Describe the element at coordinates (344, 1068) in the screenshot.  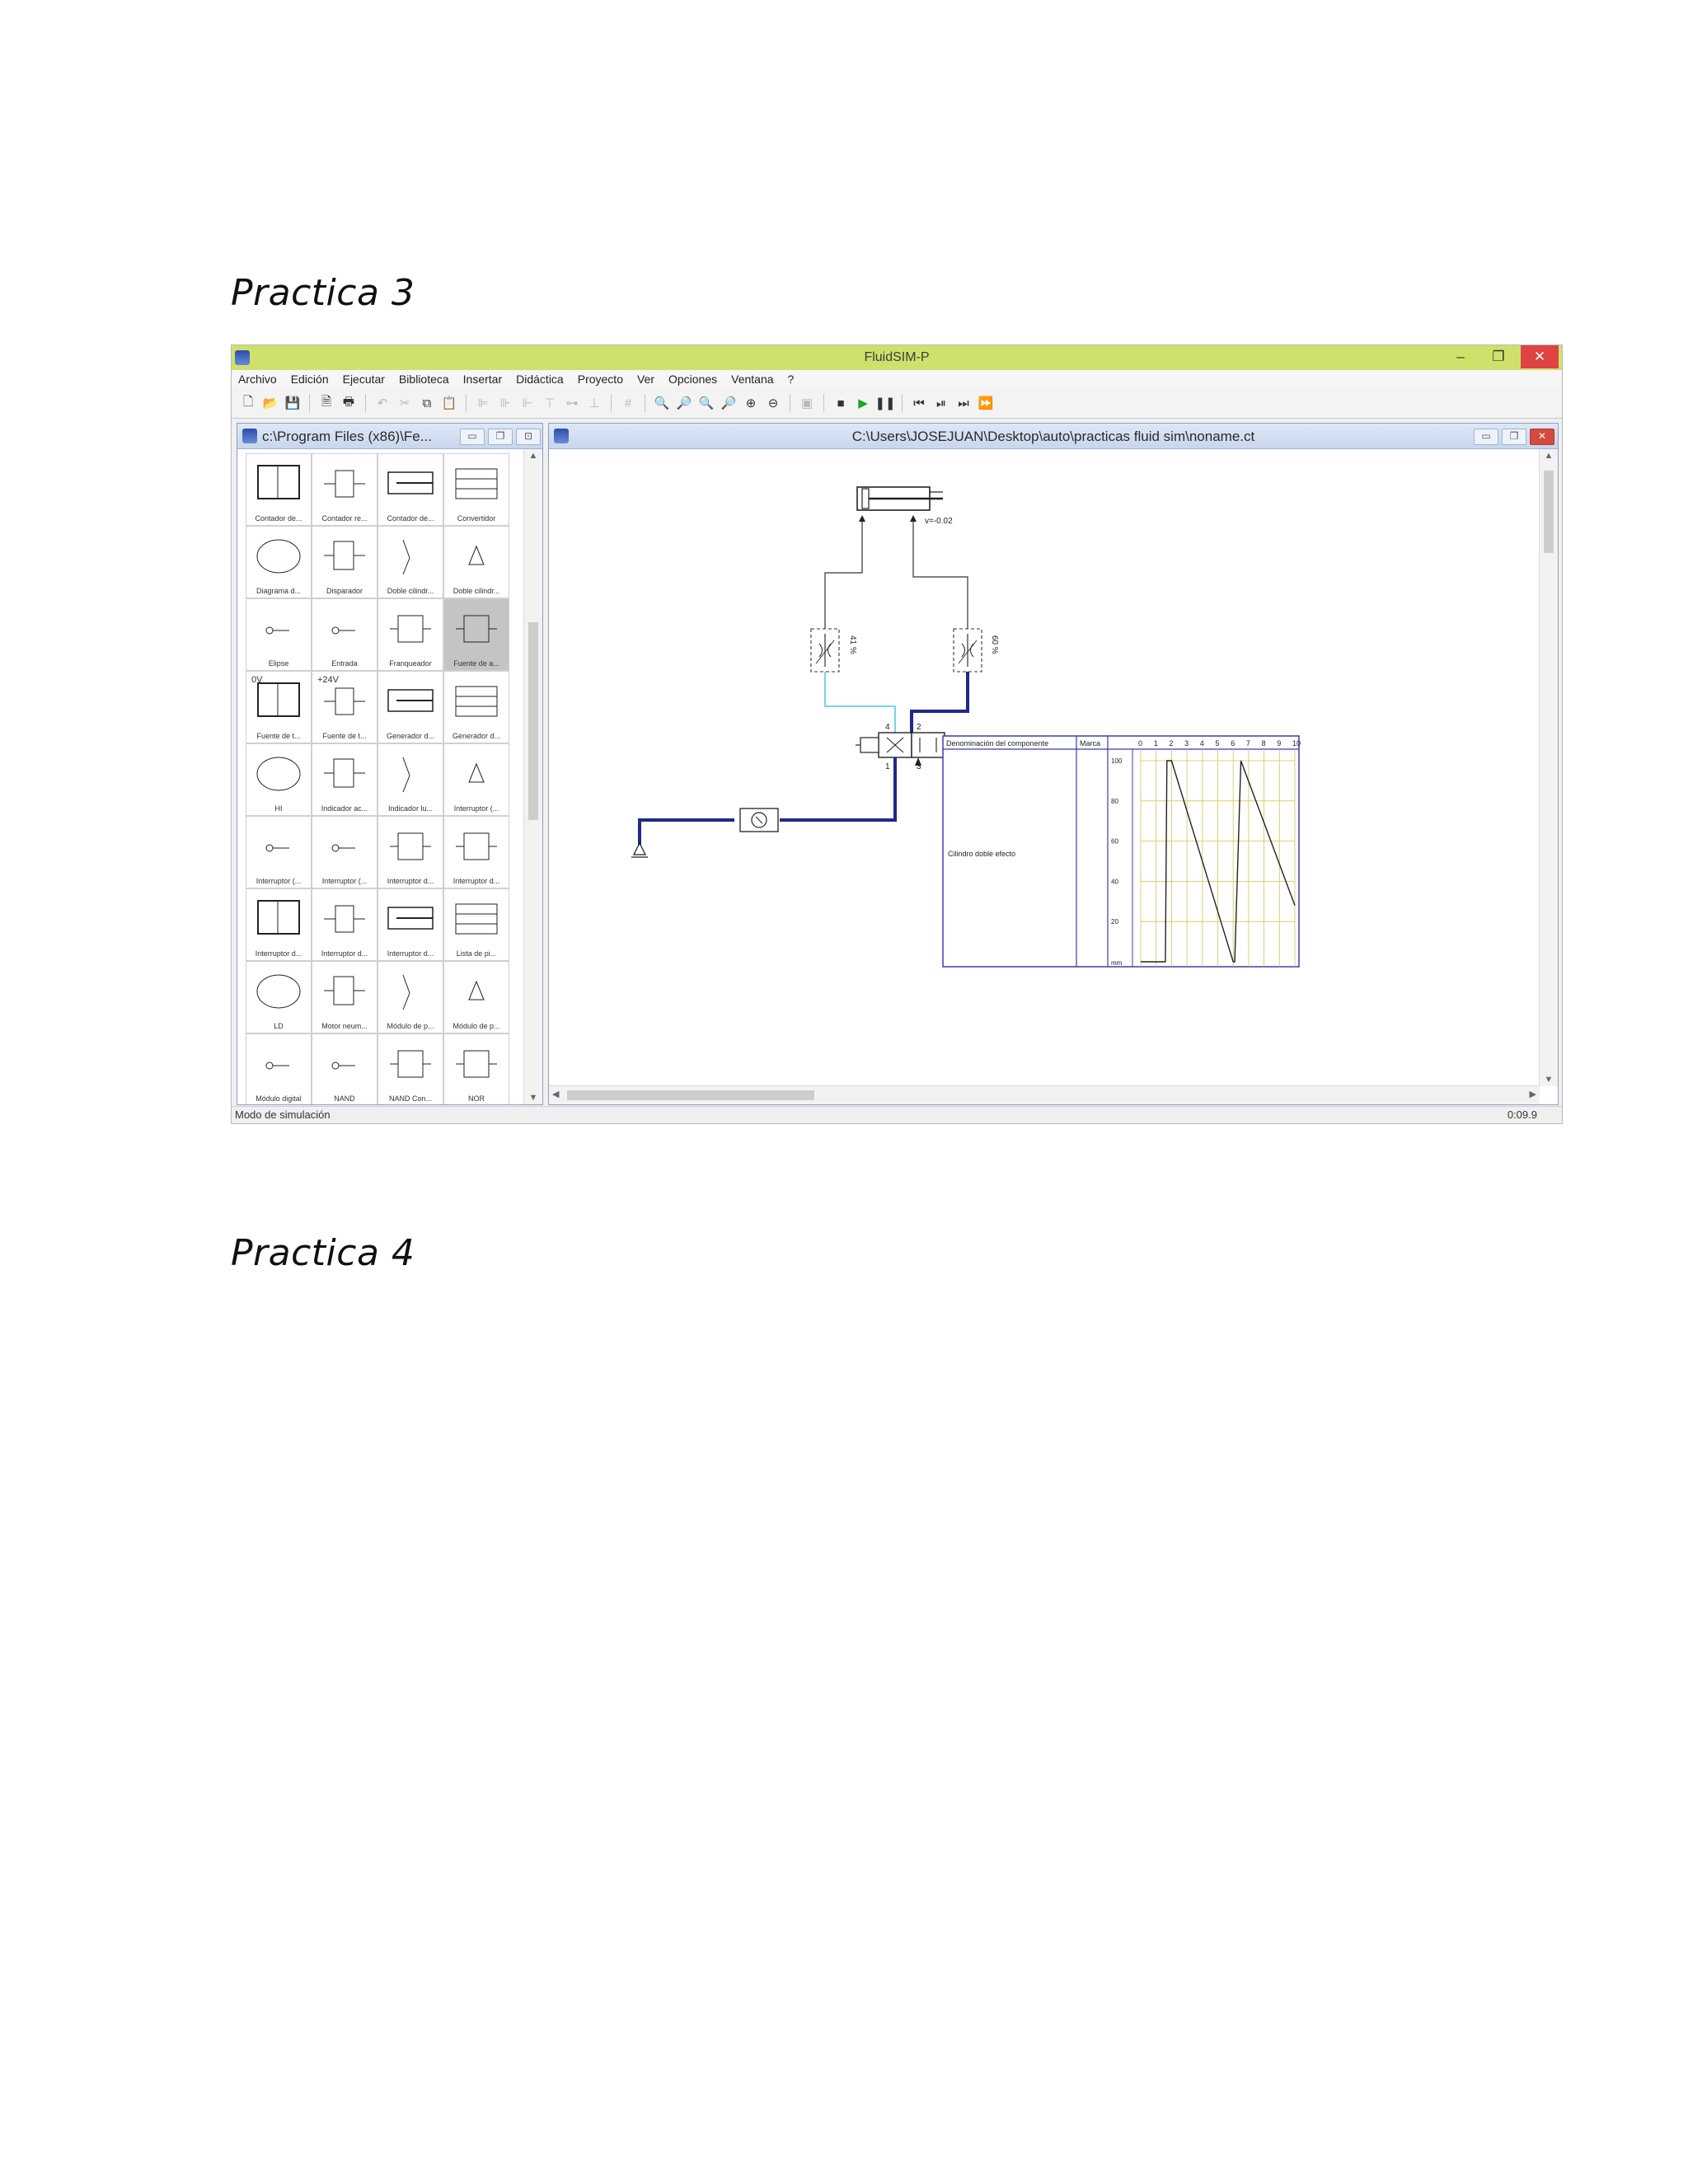
I see `library-component: NAND` at that location.